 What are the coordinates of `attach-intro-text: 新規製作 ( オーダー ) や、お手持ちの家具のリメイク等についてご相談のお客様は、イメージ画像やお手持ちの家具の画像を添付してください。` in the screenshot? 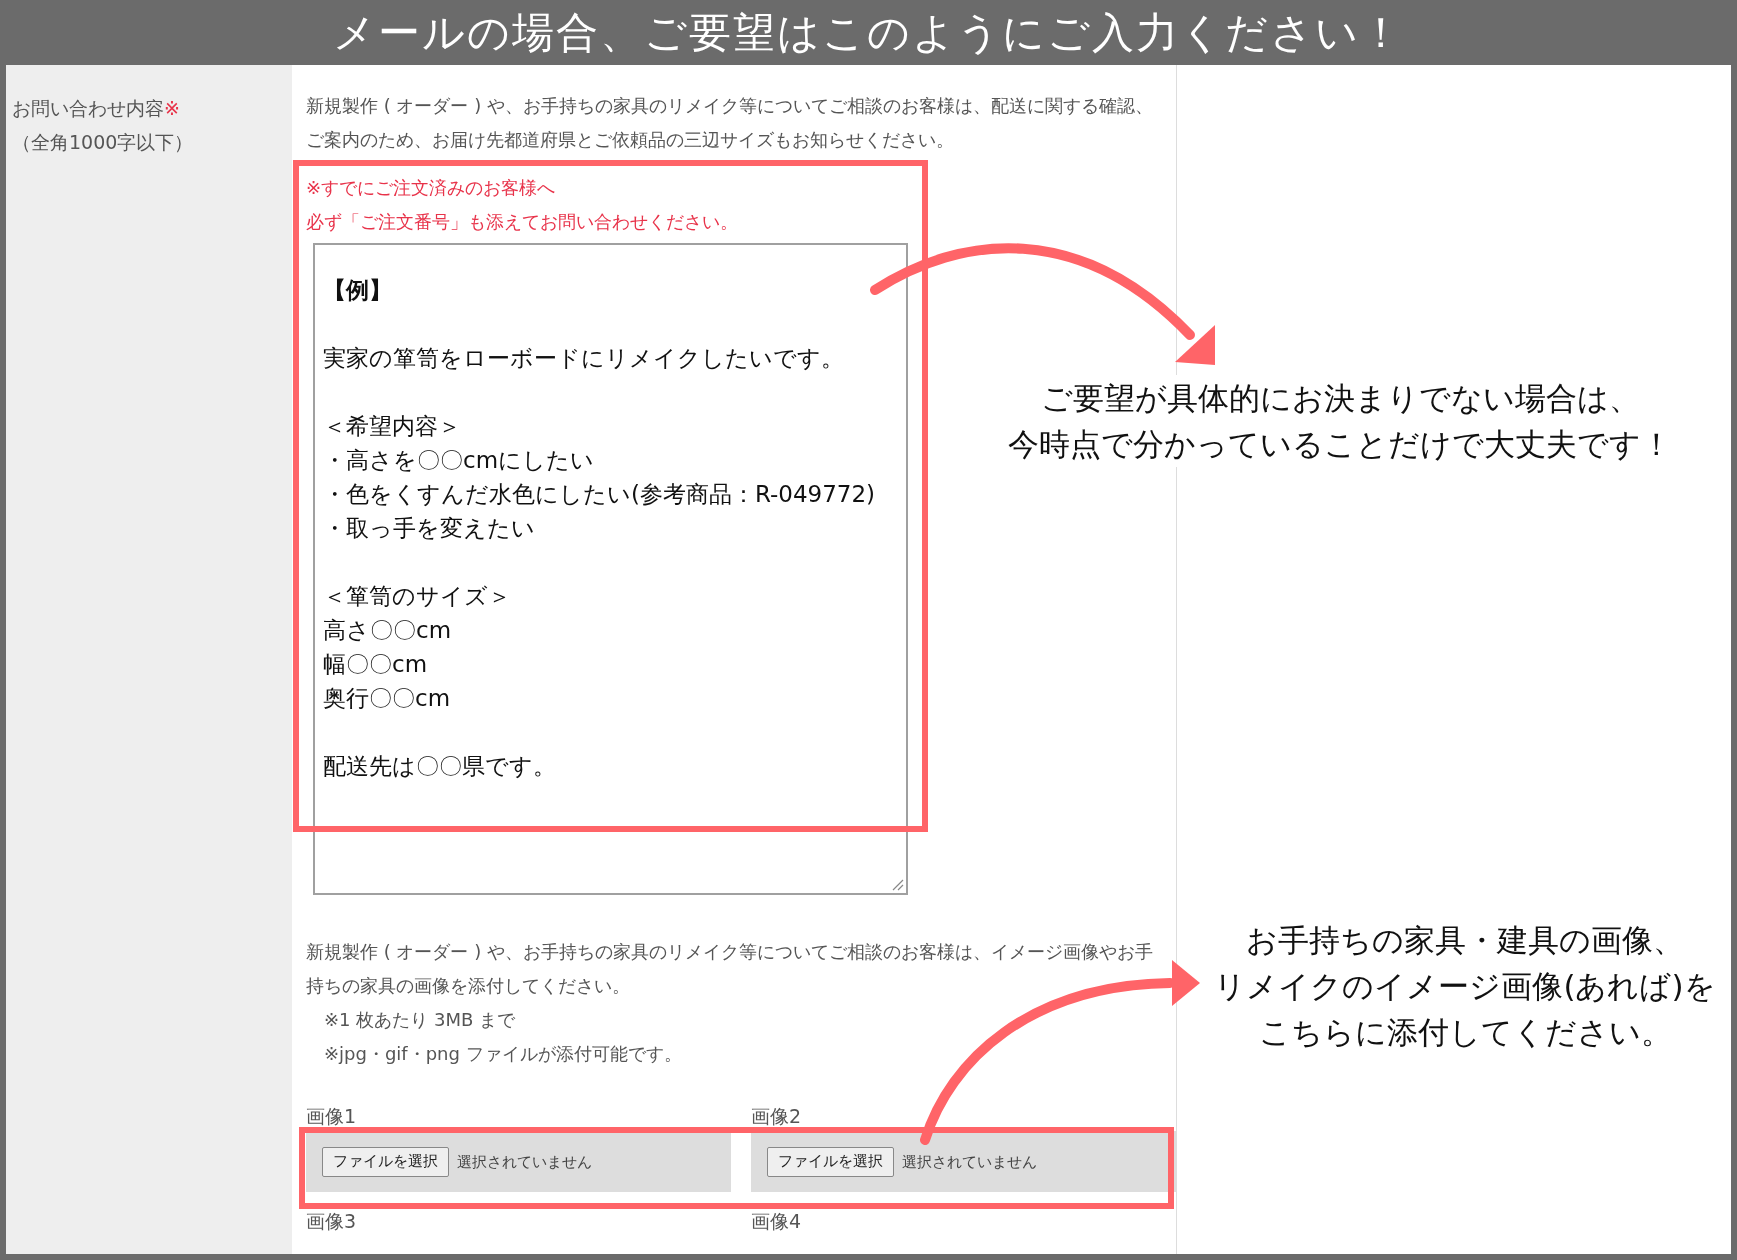 It's located at (730, 969).